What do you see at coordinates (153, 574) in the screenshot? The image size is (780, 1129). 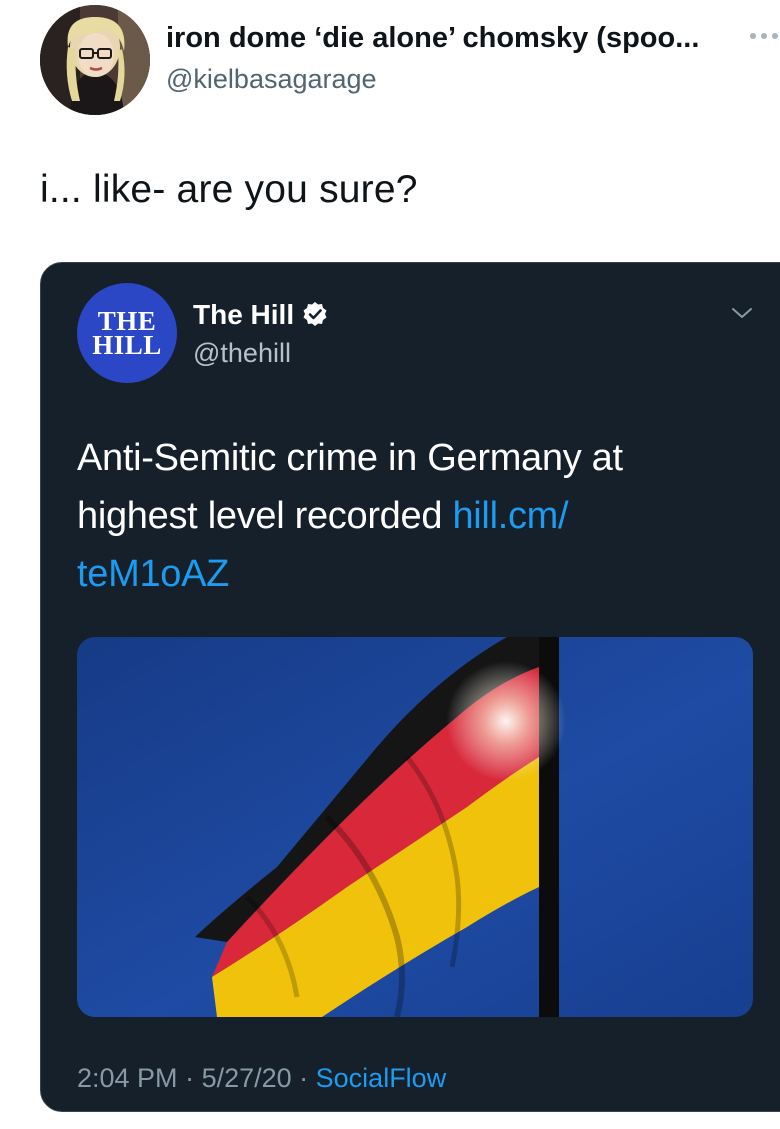 I see `article-link-part-2: teM1oAZ` at bounding box center [153, 574].